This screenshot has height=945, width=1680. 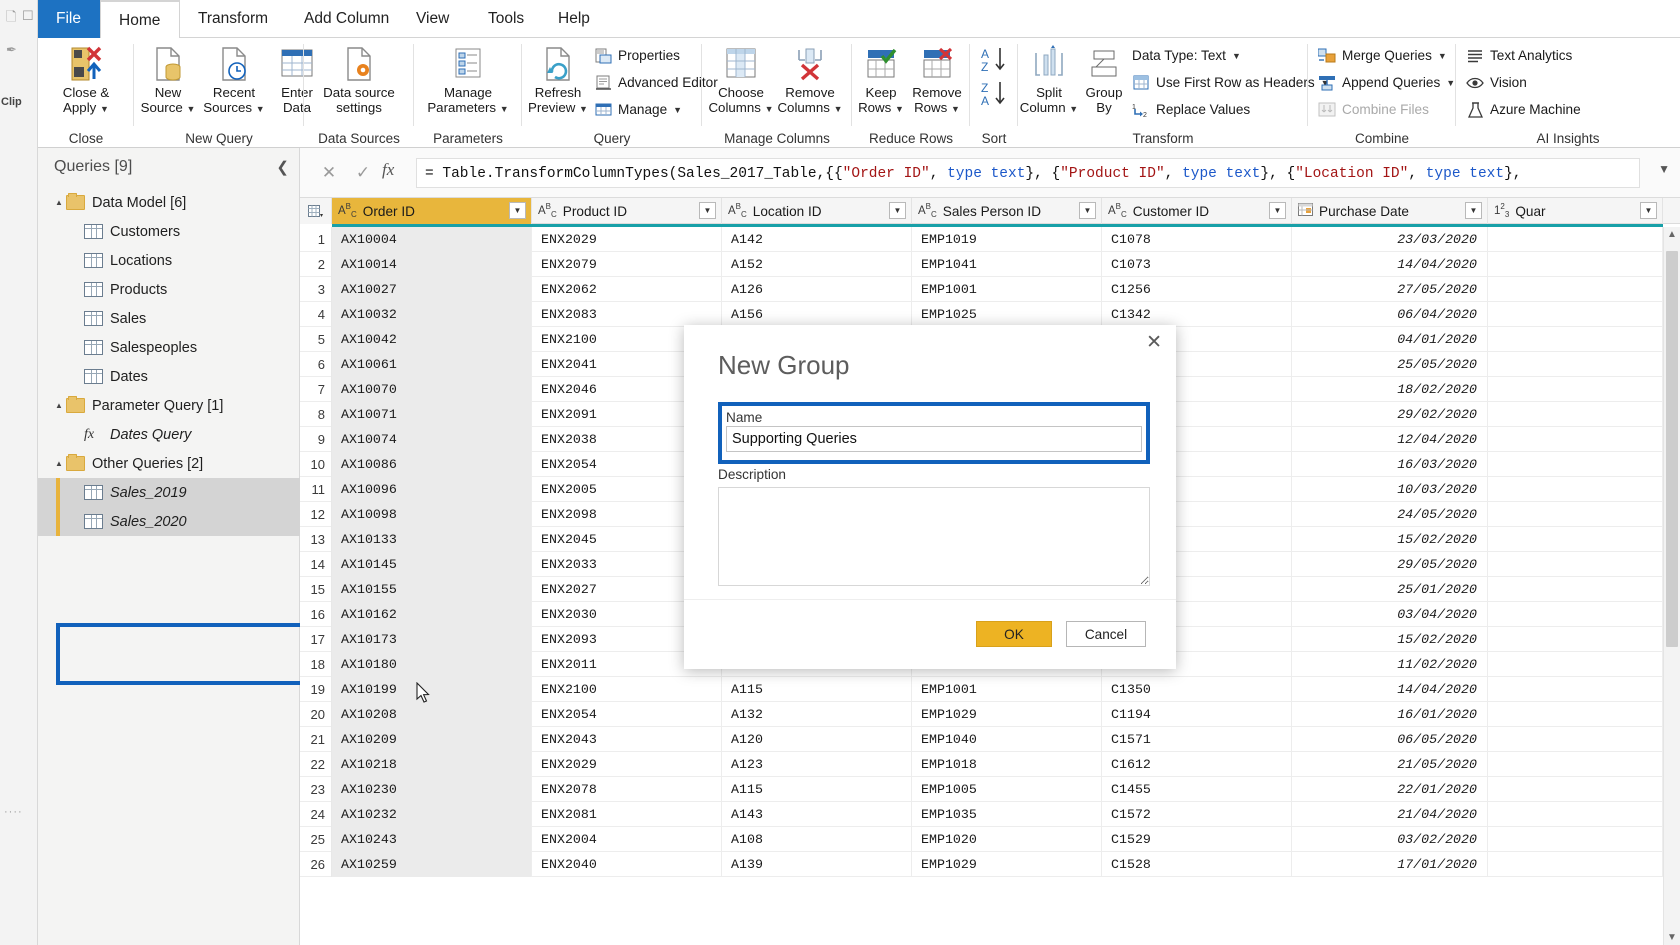 I want to click on table-cell: EMP1040, so click(x=1007, y=739).